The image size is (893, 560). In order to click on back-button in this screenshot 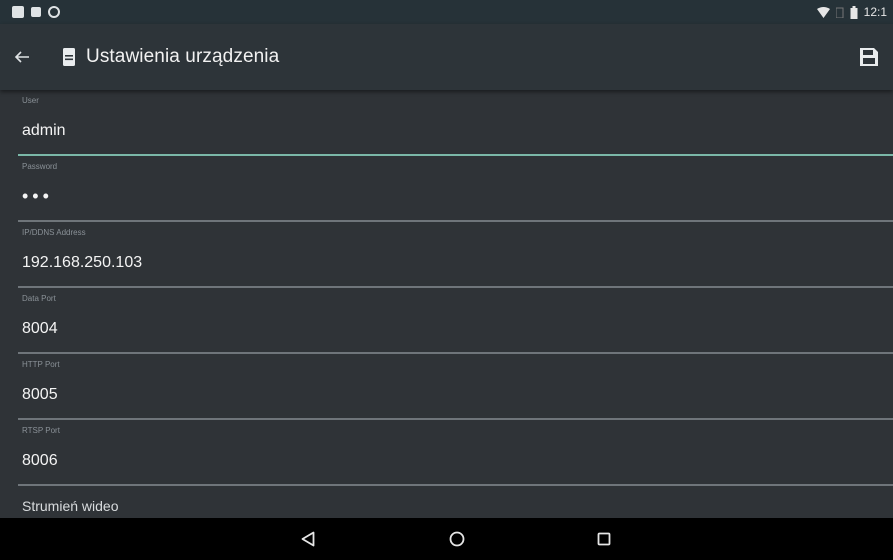, I will do `click(25, 57)`.